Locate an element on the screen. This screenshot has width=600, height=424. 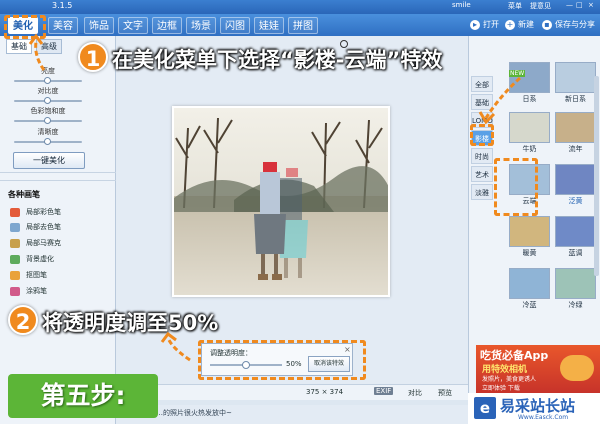
arrow-head is located at coordinates (36, 39).